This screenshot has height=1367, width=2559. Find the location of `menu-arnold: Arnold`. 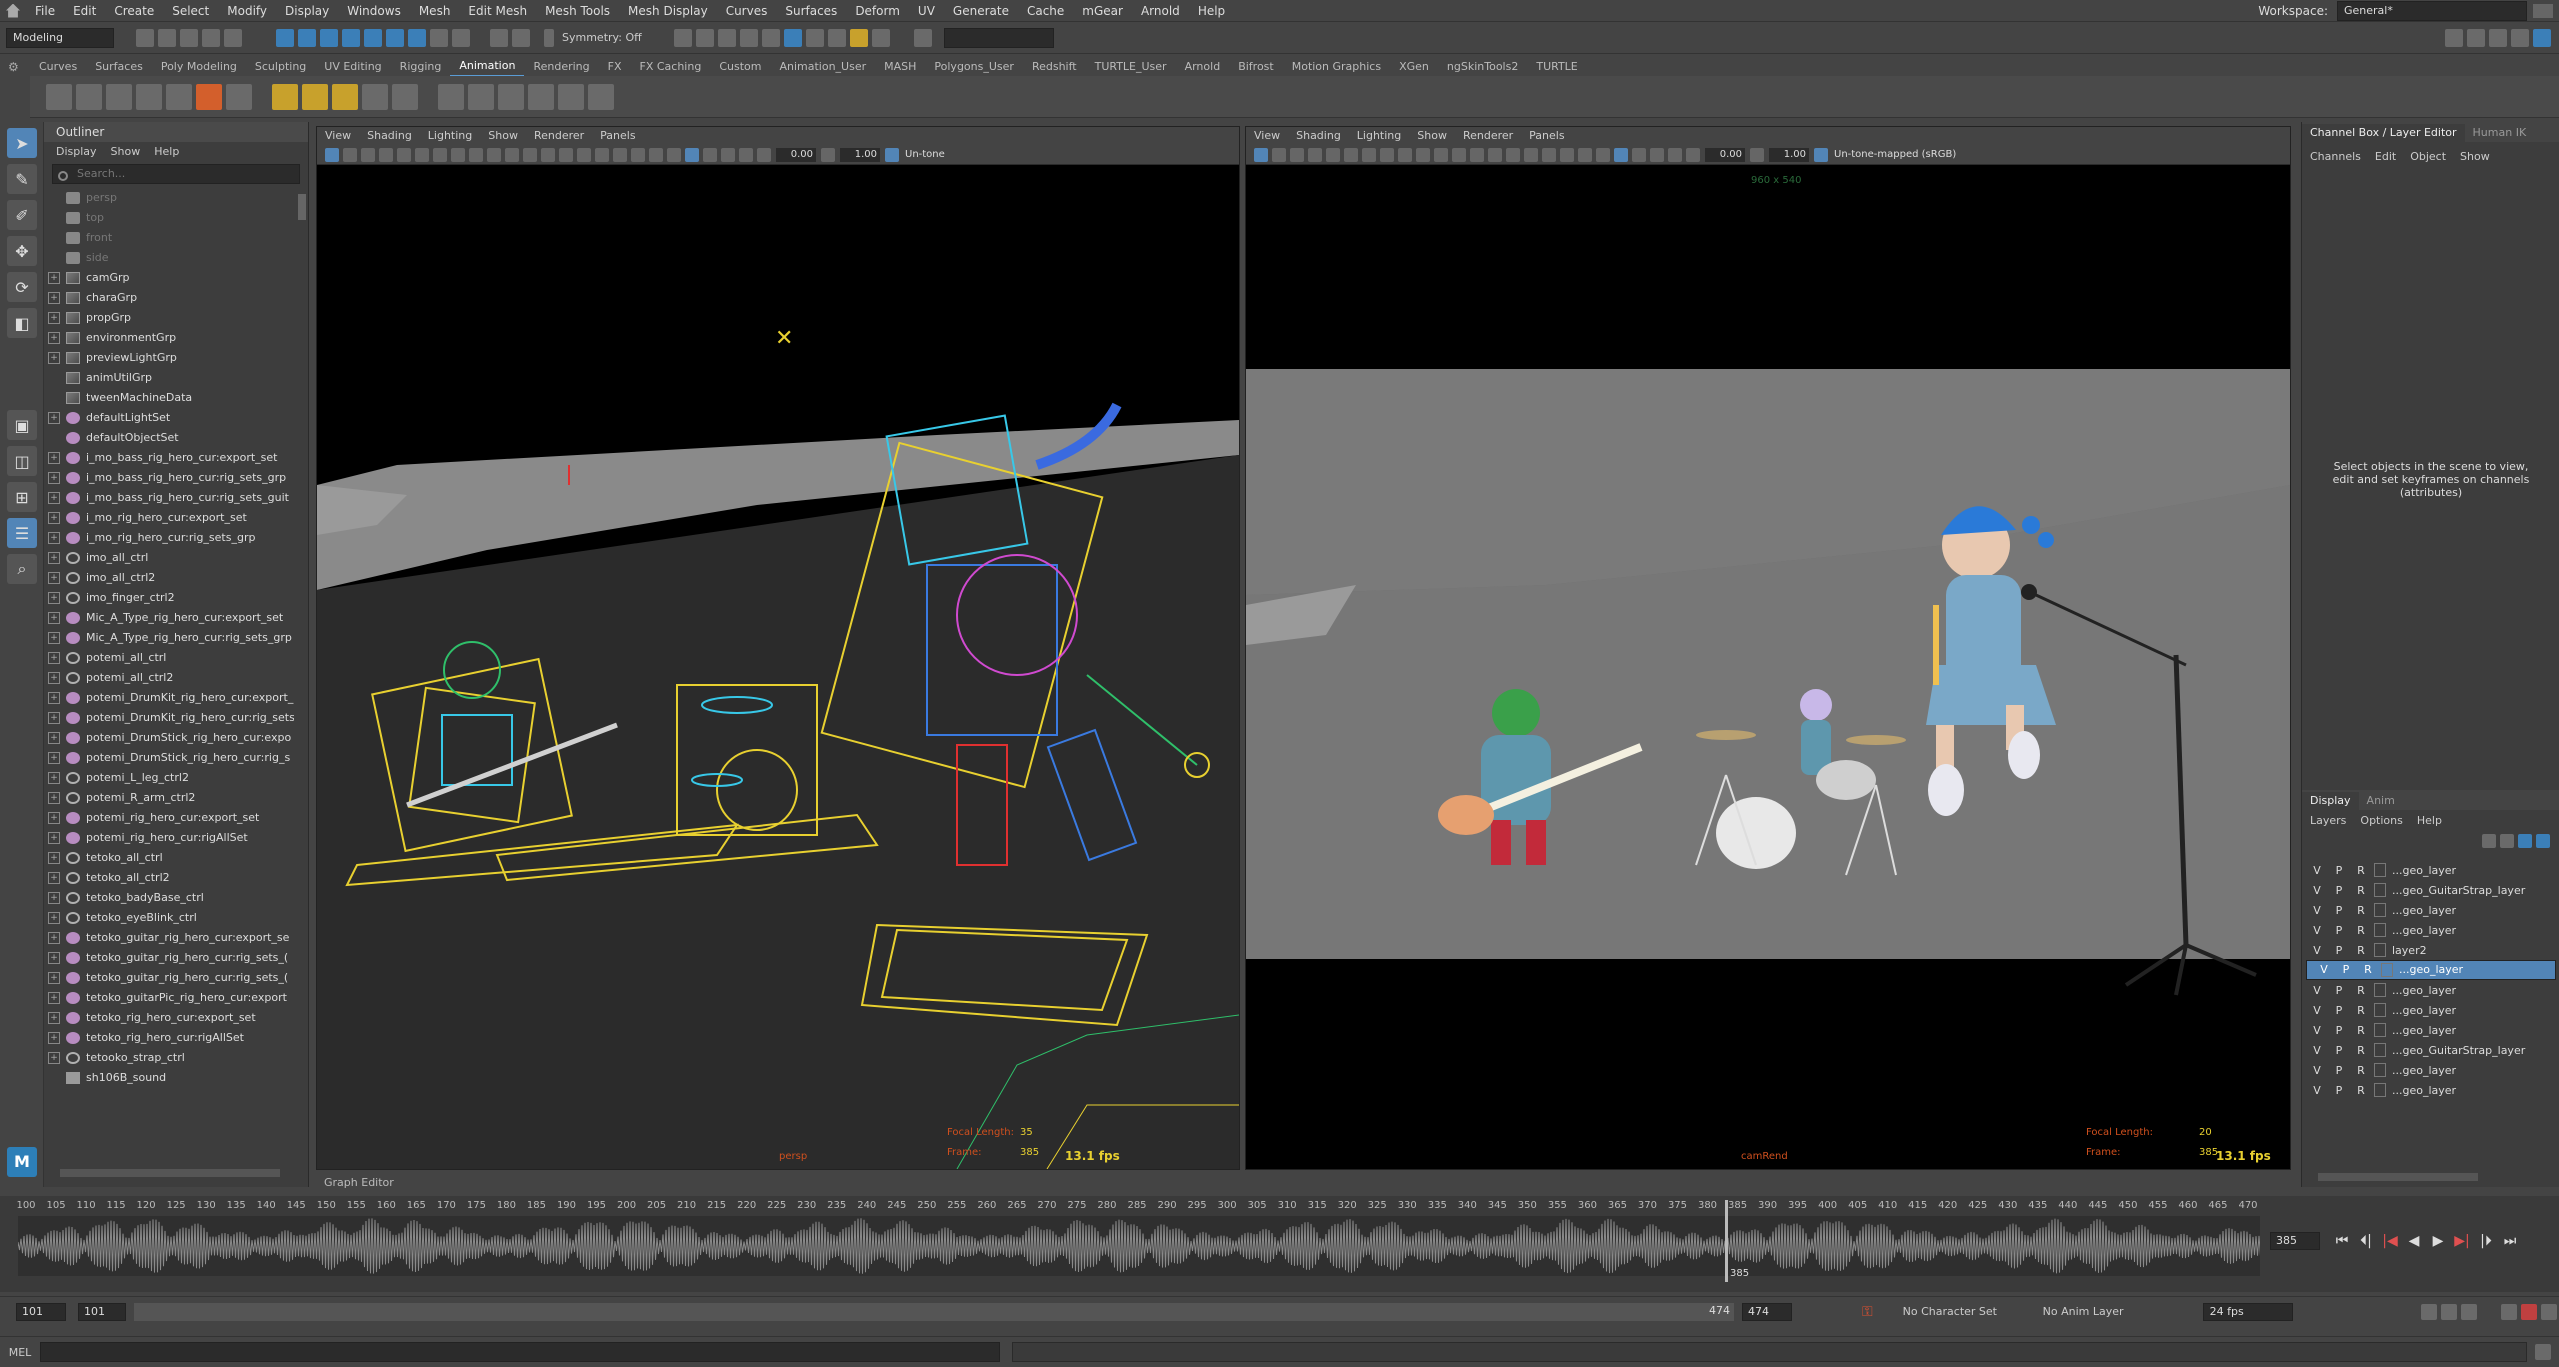

menu-arnold: Arnold is located at coordinates (1160, 11).